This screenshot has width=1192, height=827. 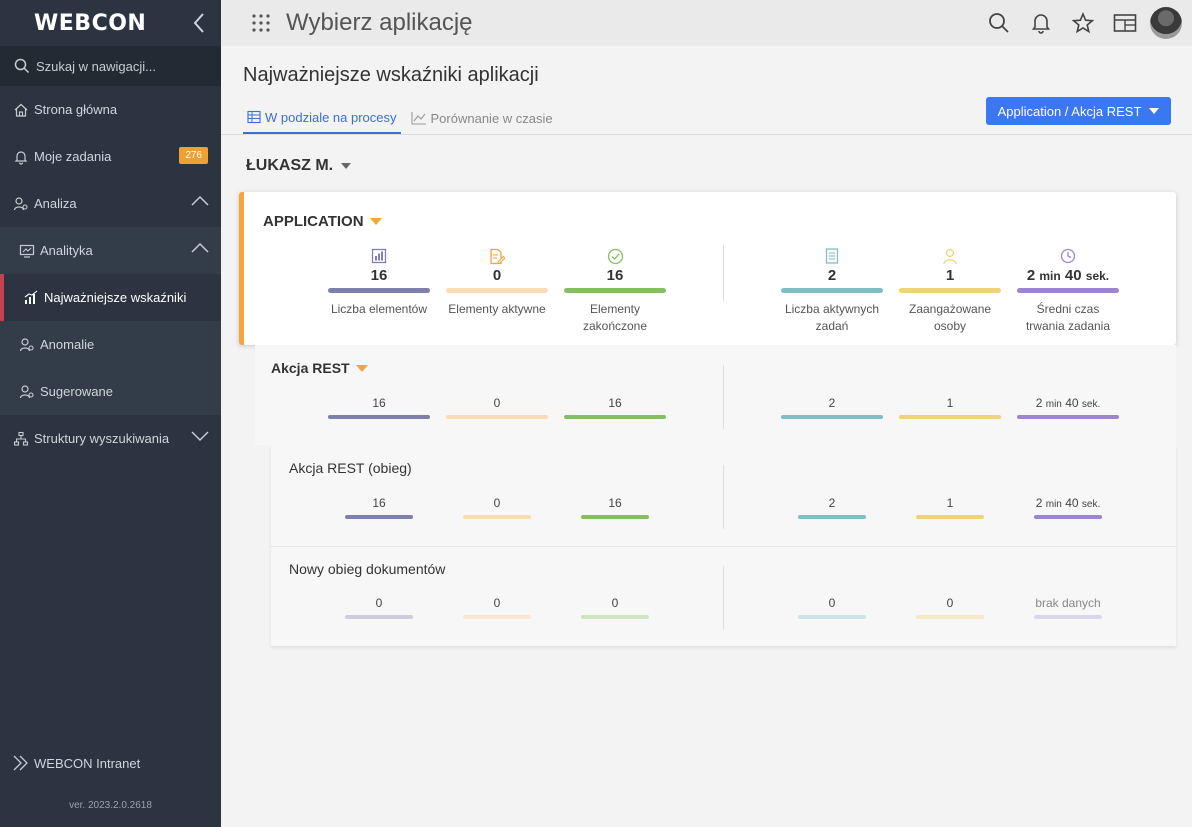 I want to click on nowy-obieg-title: Nowy obieg dokumentów, so click(x=367, y=569).